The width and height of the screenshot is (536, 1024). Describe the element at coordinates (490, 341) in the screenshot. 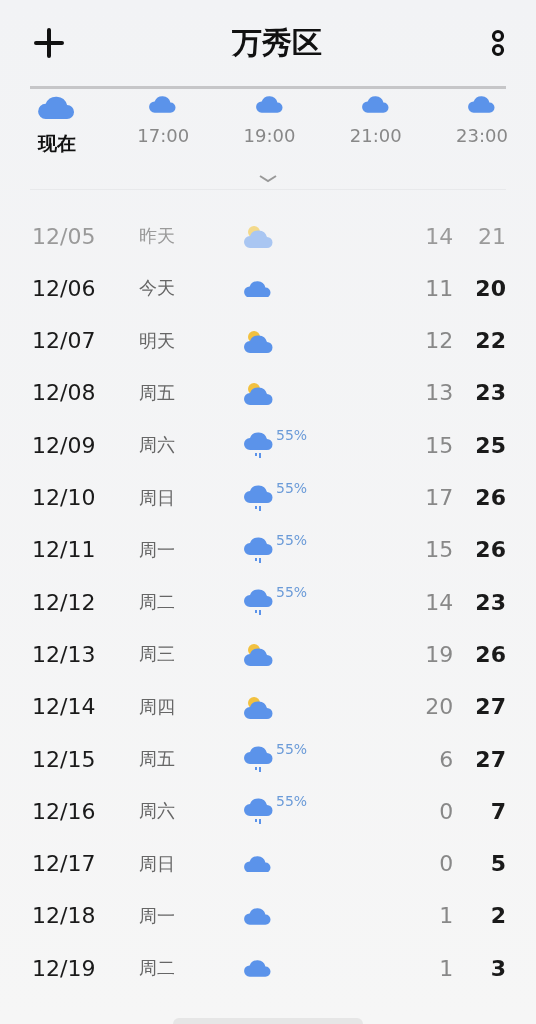

I see `high-temperature: 22` at that location.